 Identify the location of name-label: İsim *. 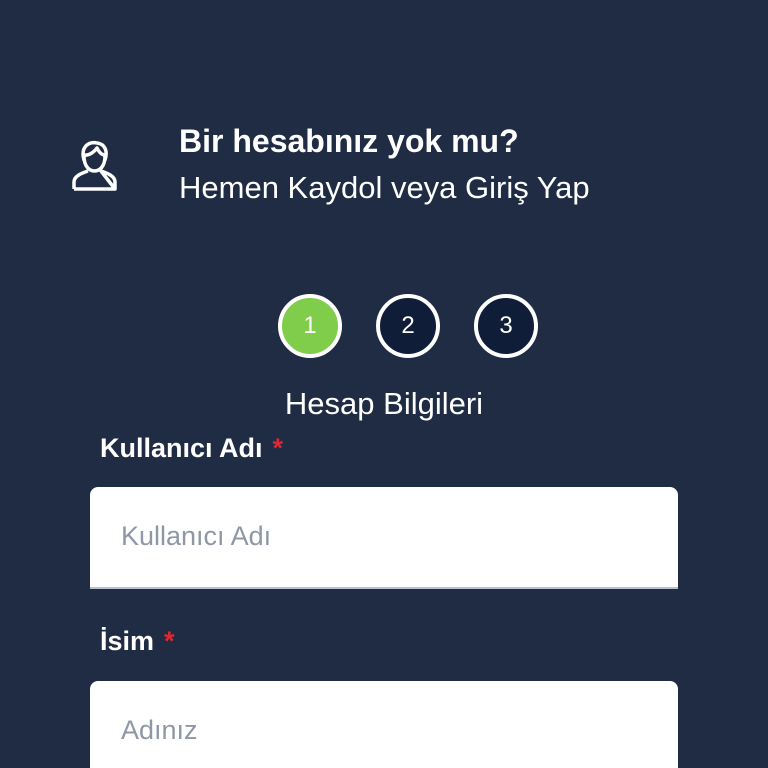
(137, 641).